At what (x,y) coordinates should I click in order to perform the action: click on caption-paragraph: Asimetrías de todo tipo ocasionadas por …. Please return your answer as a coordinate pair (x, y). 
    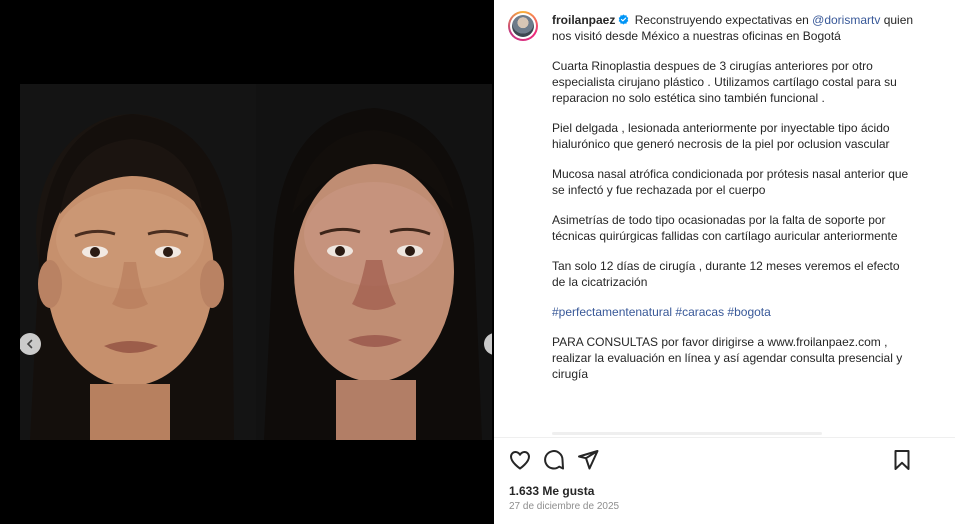
    Looking at the image, I should click on (725, 228).